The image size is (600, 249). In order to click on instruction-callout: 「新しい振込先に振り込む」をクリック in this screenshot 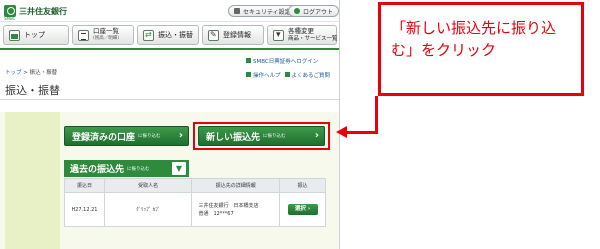, I will do `click(481, 49)`.